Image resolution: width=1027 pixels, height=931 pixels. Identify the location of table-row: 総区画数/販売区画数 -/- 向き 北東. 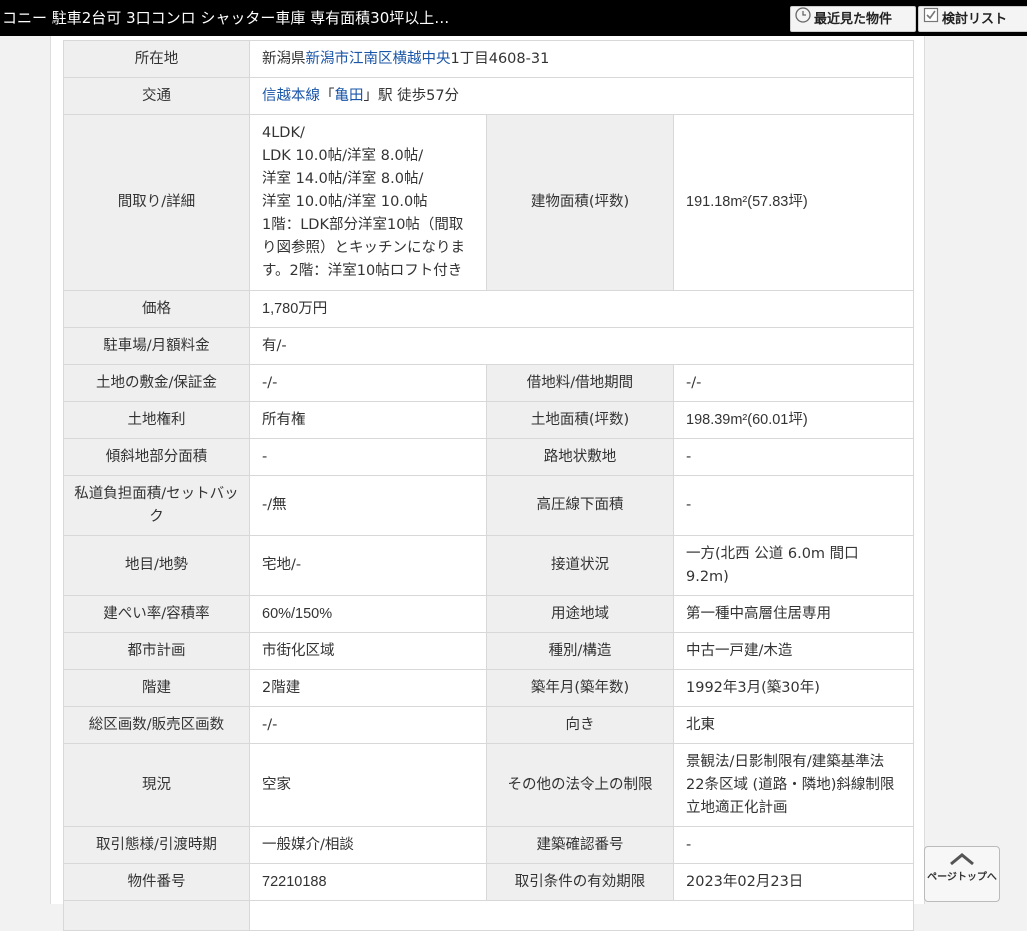
(489, 725).